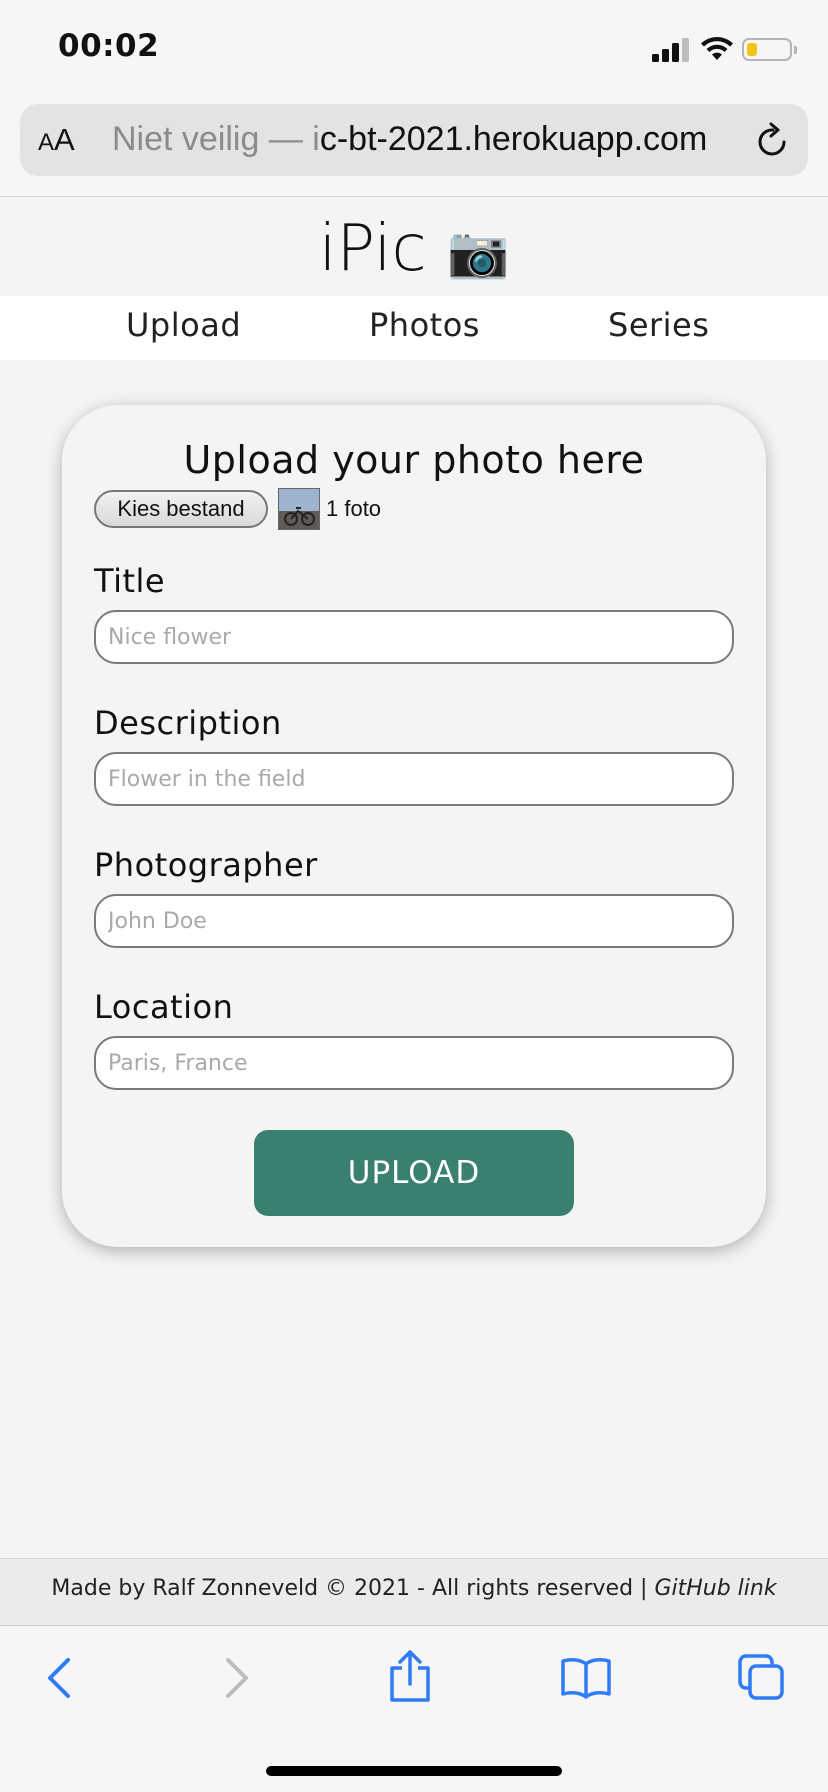 This screenshot has width=828, height=1792. I want to click on url-text: Niet veilig — ic-bt-2021.herokuapp.com, so click(422, 139).